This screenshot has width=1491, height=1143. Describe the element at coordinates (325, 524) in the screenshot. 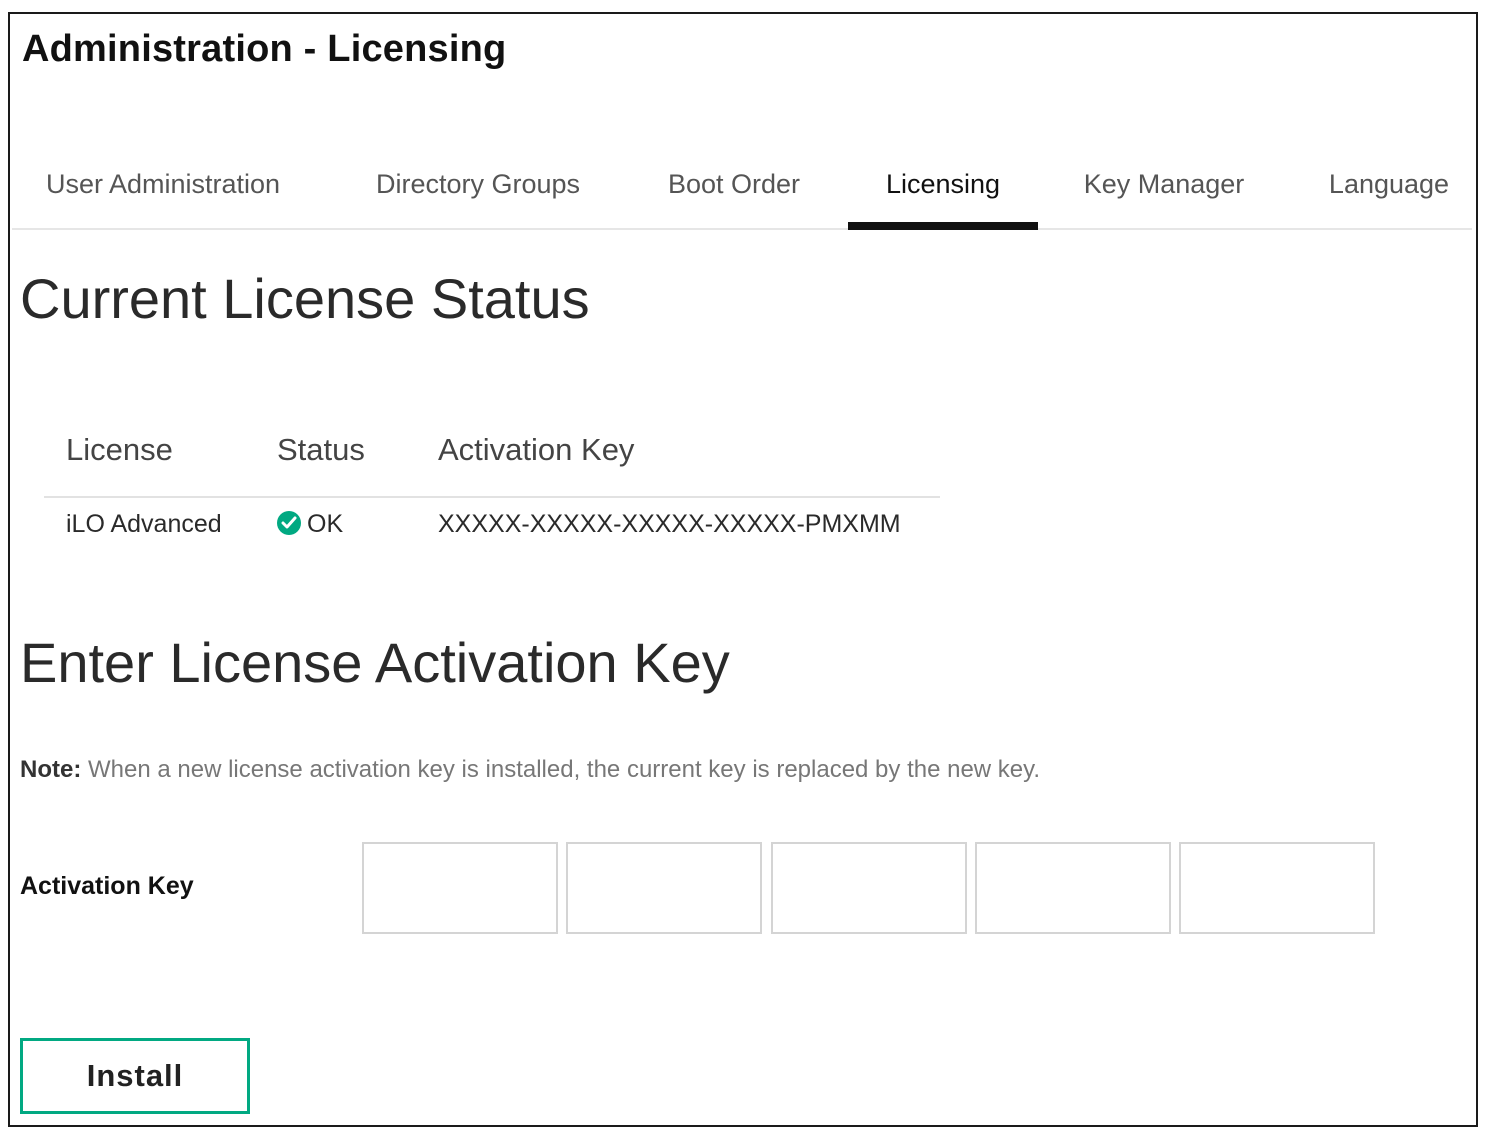

I see `status-text: OK` at that location.